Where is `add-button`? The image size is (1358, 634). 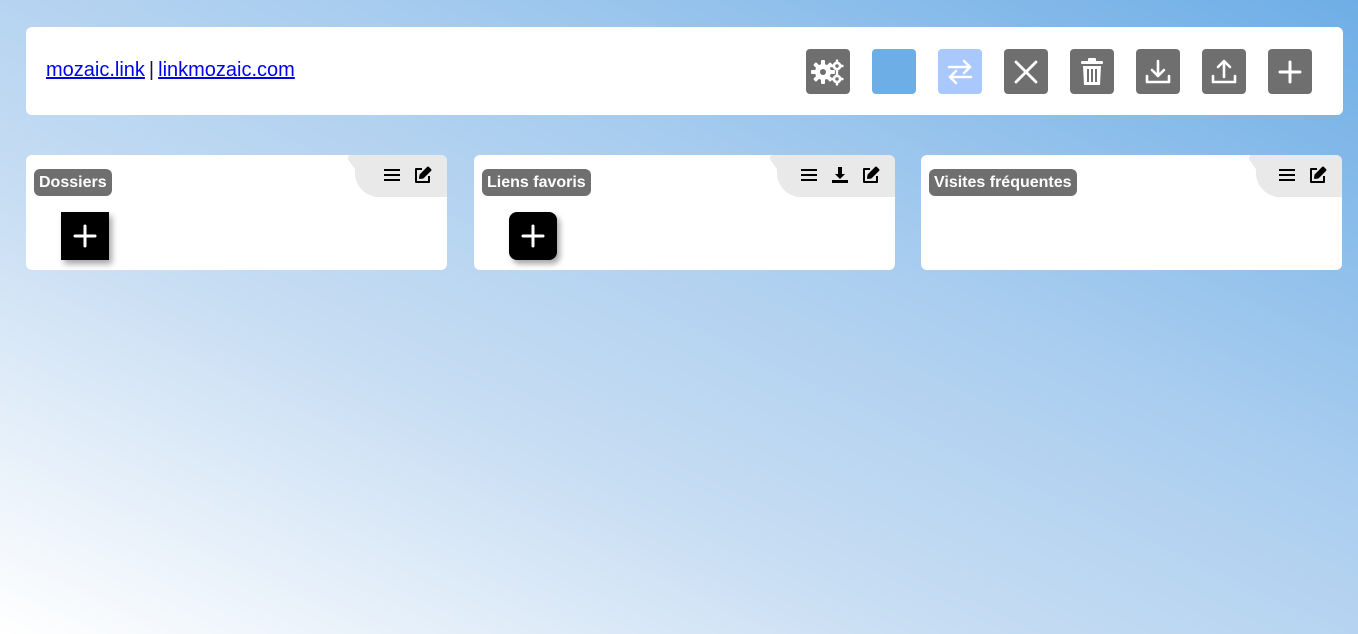 add-button is located at coordinates (1290, 71).